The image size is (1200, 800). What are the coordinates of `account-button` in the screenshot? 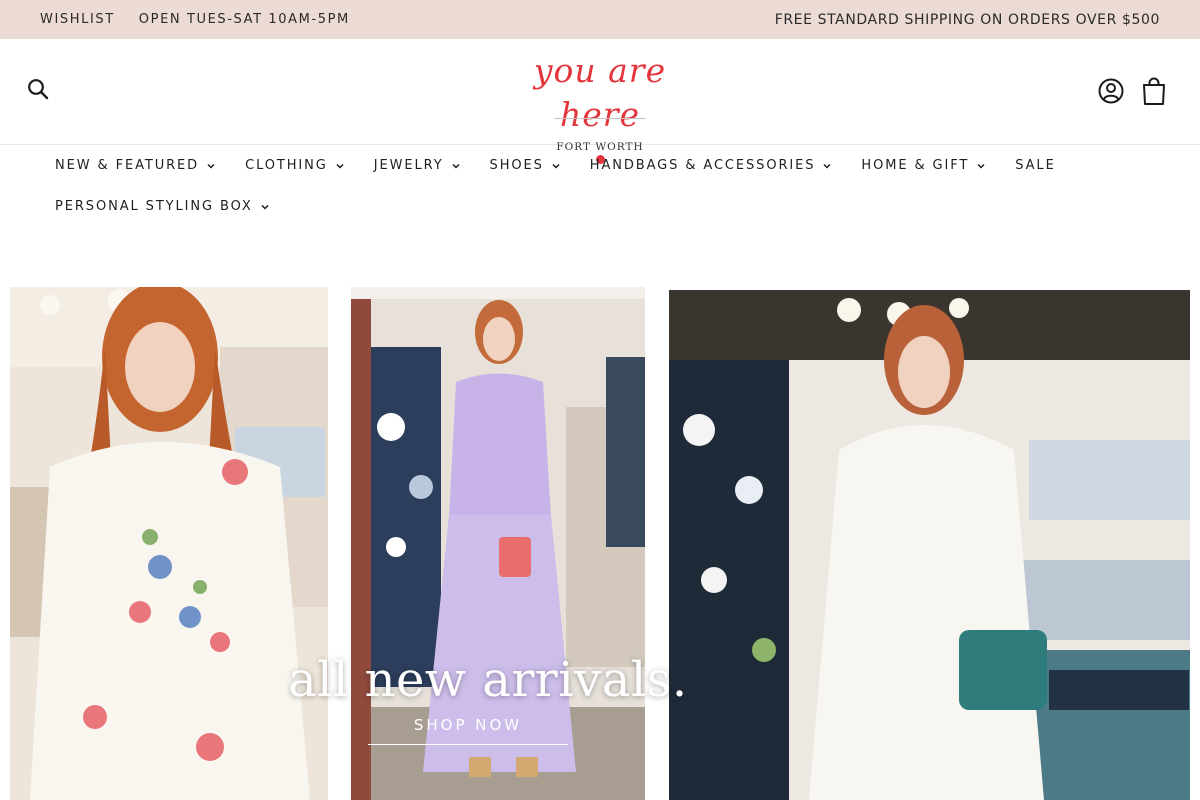 It's located at (1111, 91).